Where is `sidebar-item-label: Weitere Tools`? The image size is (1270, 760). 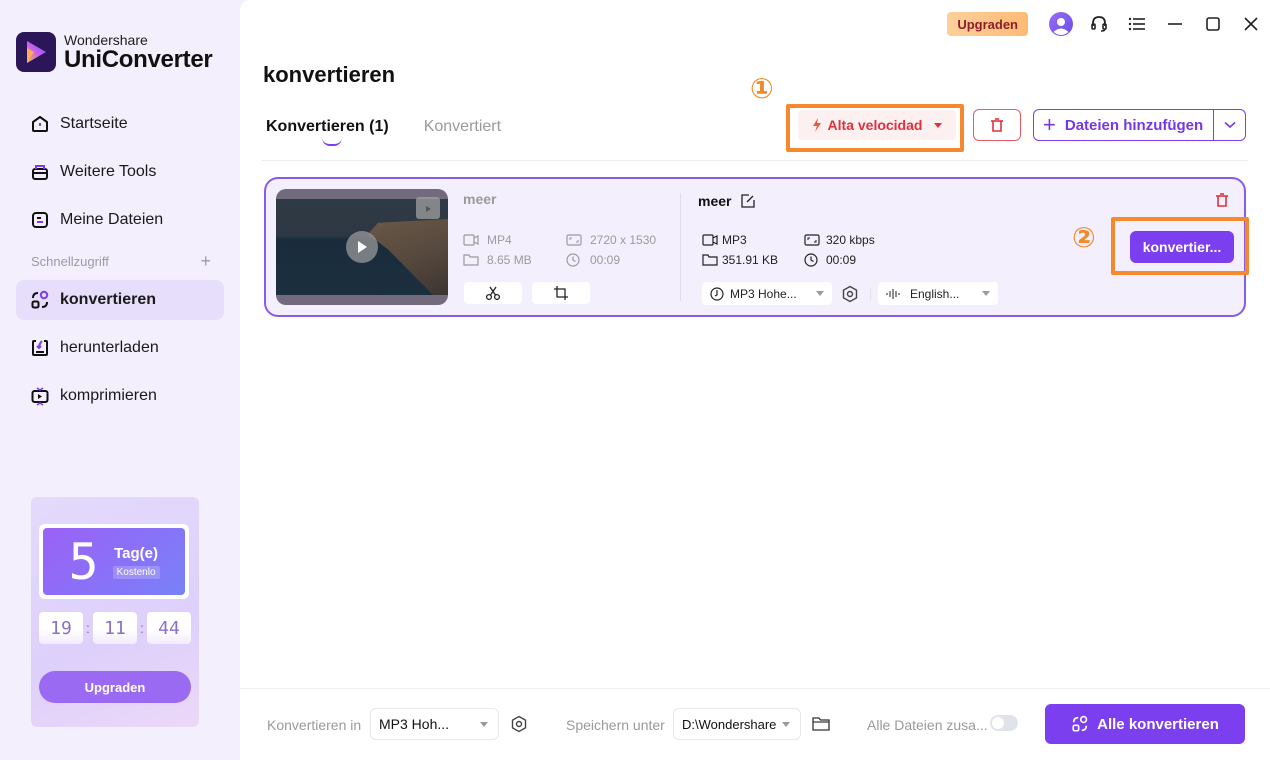 sidebar-item-label: Weitere Tools is located at coordinates (108, 171).